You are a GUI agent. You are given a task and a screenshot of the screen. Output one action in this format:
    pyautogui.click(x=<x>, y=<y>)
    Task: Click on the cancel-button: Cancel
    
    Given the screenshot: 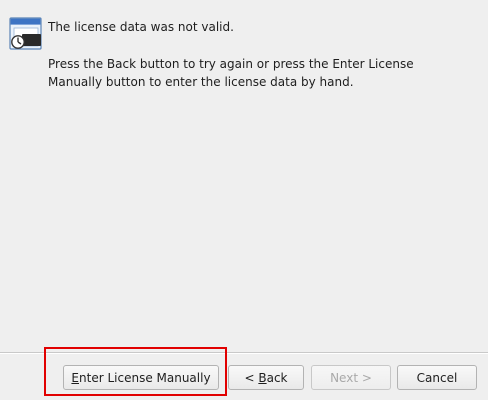 What is the action you would take?
    pyautogui.click(x=437, y=377)
    